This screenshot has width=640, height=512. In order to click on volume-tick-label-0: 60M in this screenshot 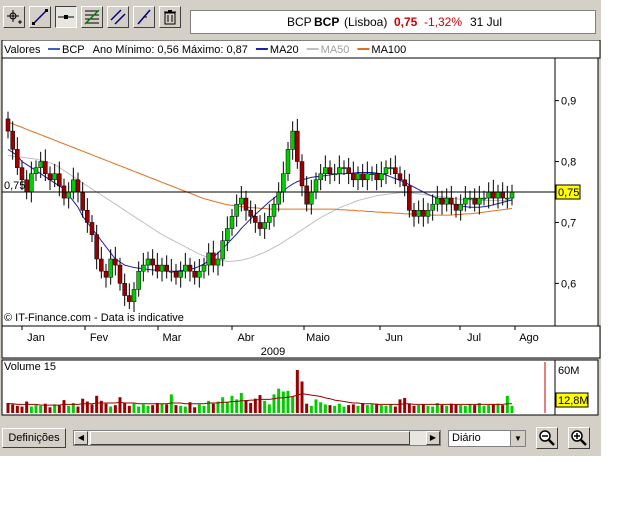, I will do `click(568, 371)`.